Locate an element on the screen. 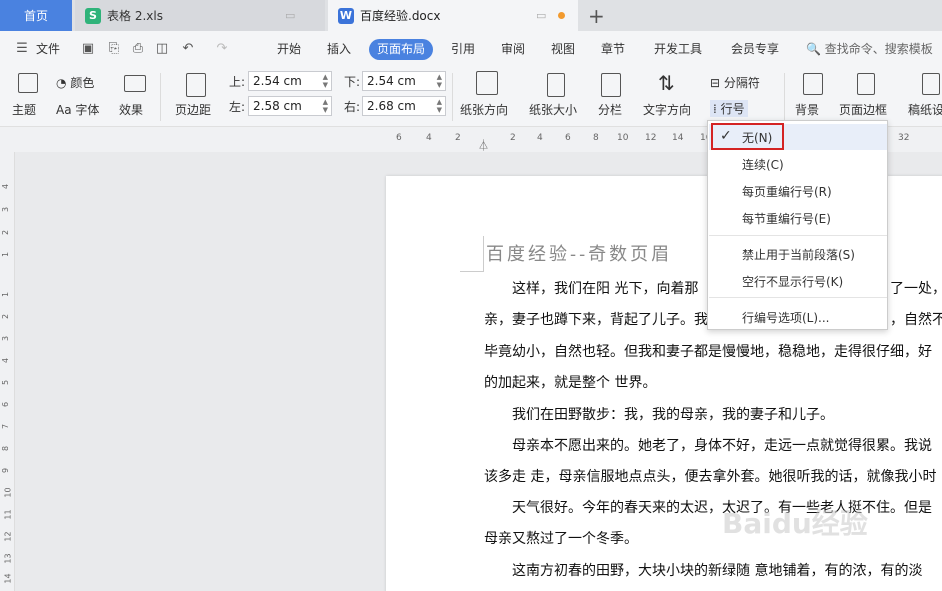  background-button: 背景 is located at coordinates (807, 109).